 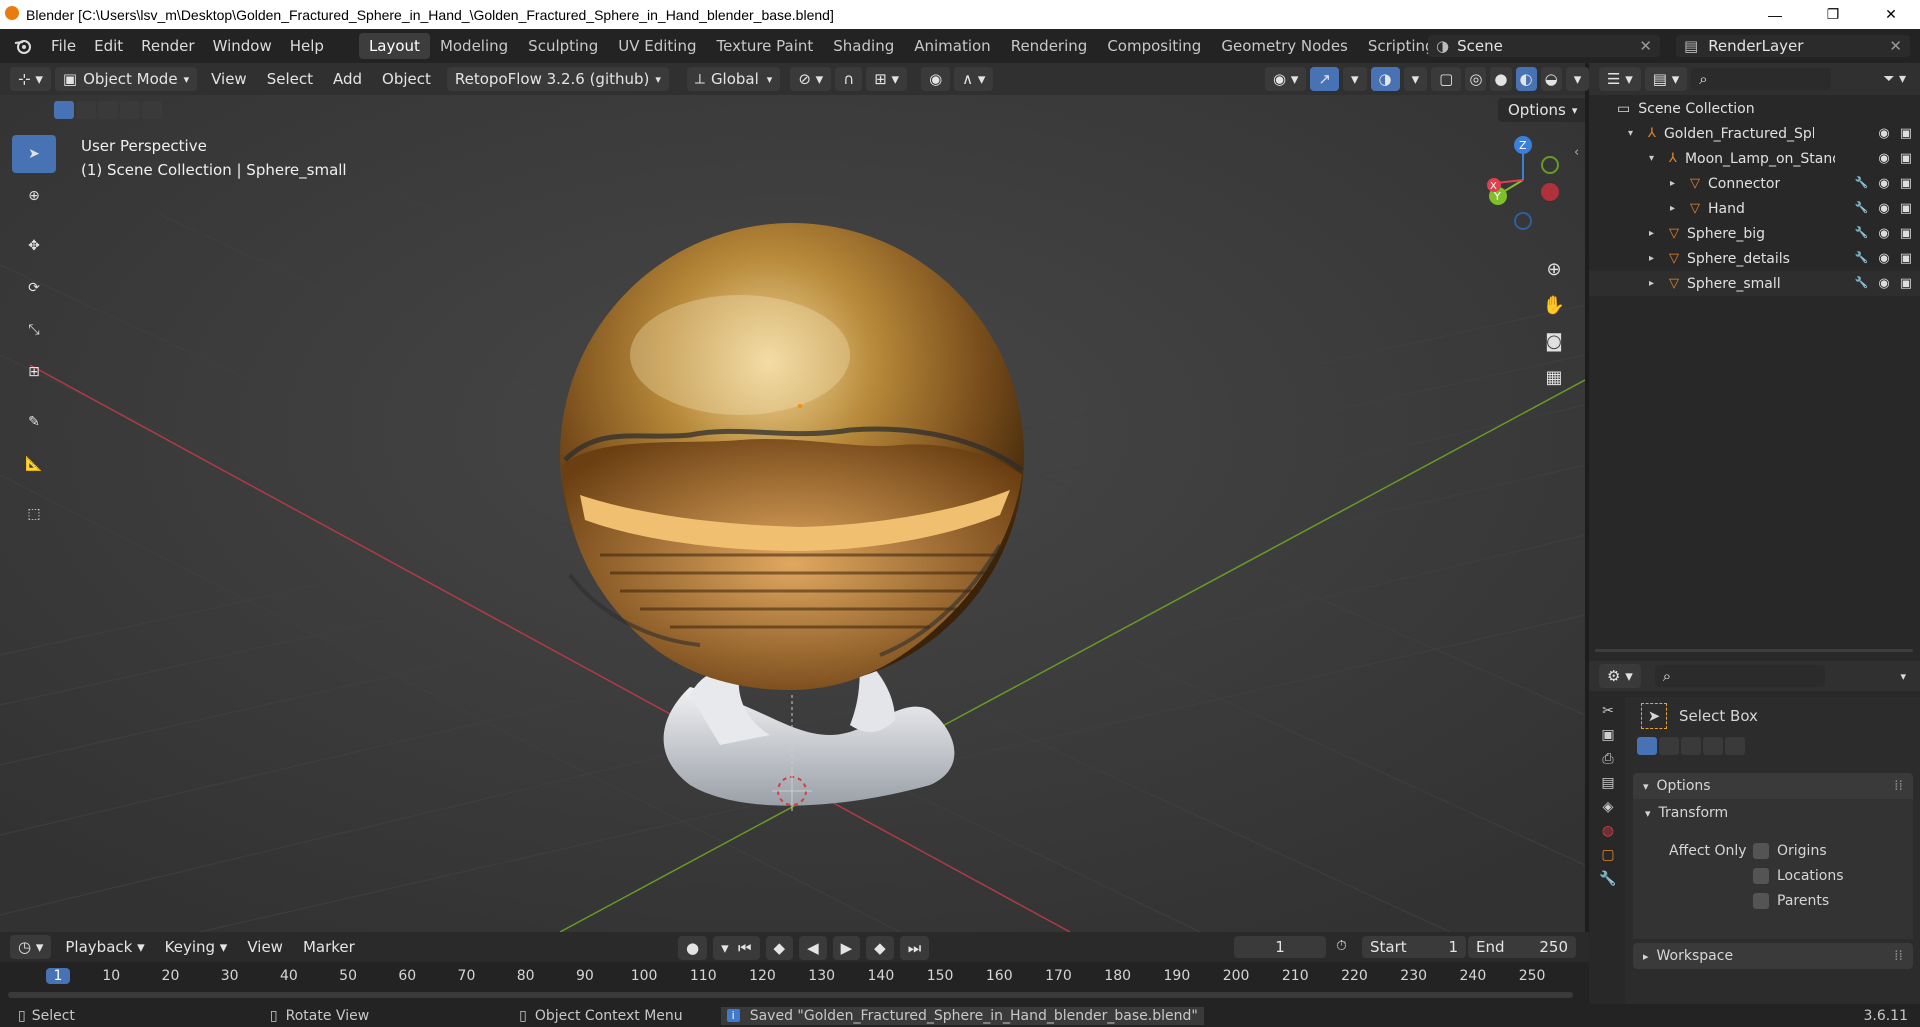 I want to click on outliner-item: ▸ ▽ Sphere_small 🔧 ◉ ▣, so click(x=1754, y=283).